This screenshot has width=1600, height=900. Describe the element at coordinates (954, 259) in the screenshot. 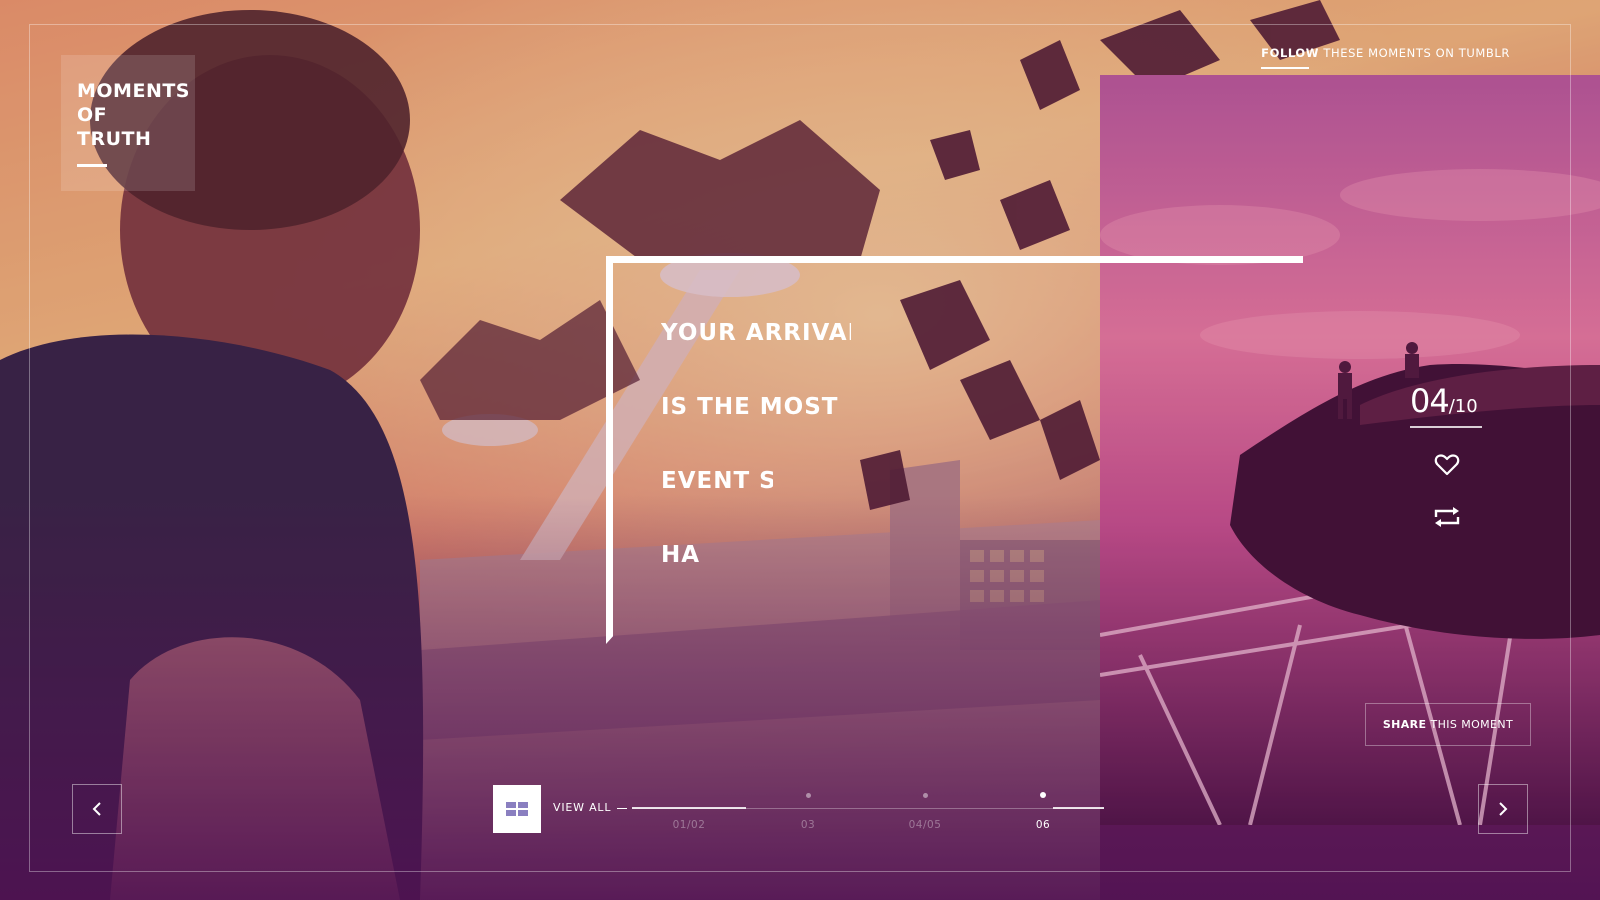

I see `headline-bracket-top` at that location.